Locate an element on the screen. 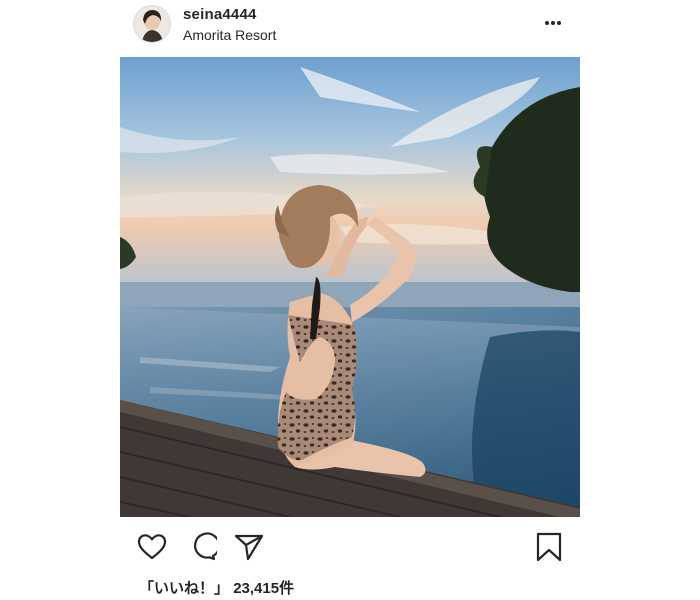 This screenshot has height=600, width=700. likes-count: 「いいね！」 23,415件 is located at coordinates (216, 587).